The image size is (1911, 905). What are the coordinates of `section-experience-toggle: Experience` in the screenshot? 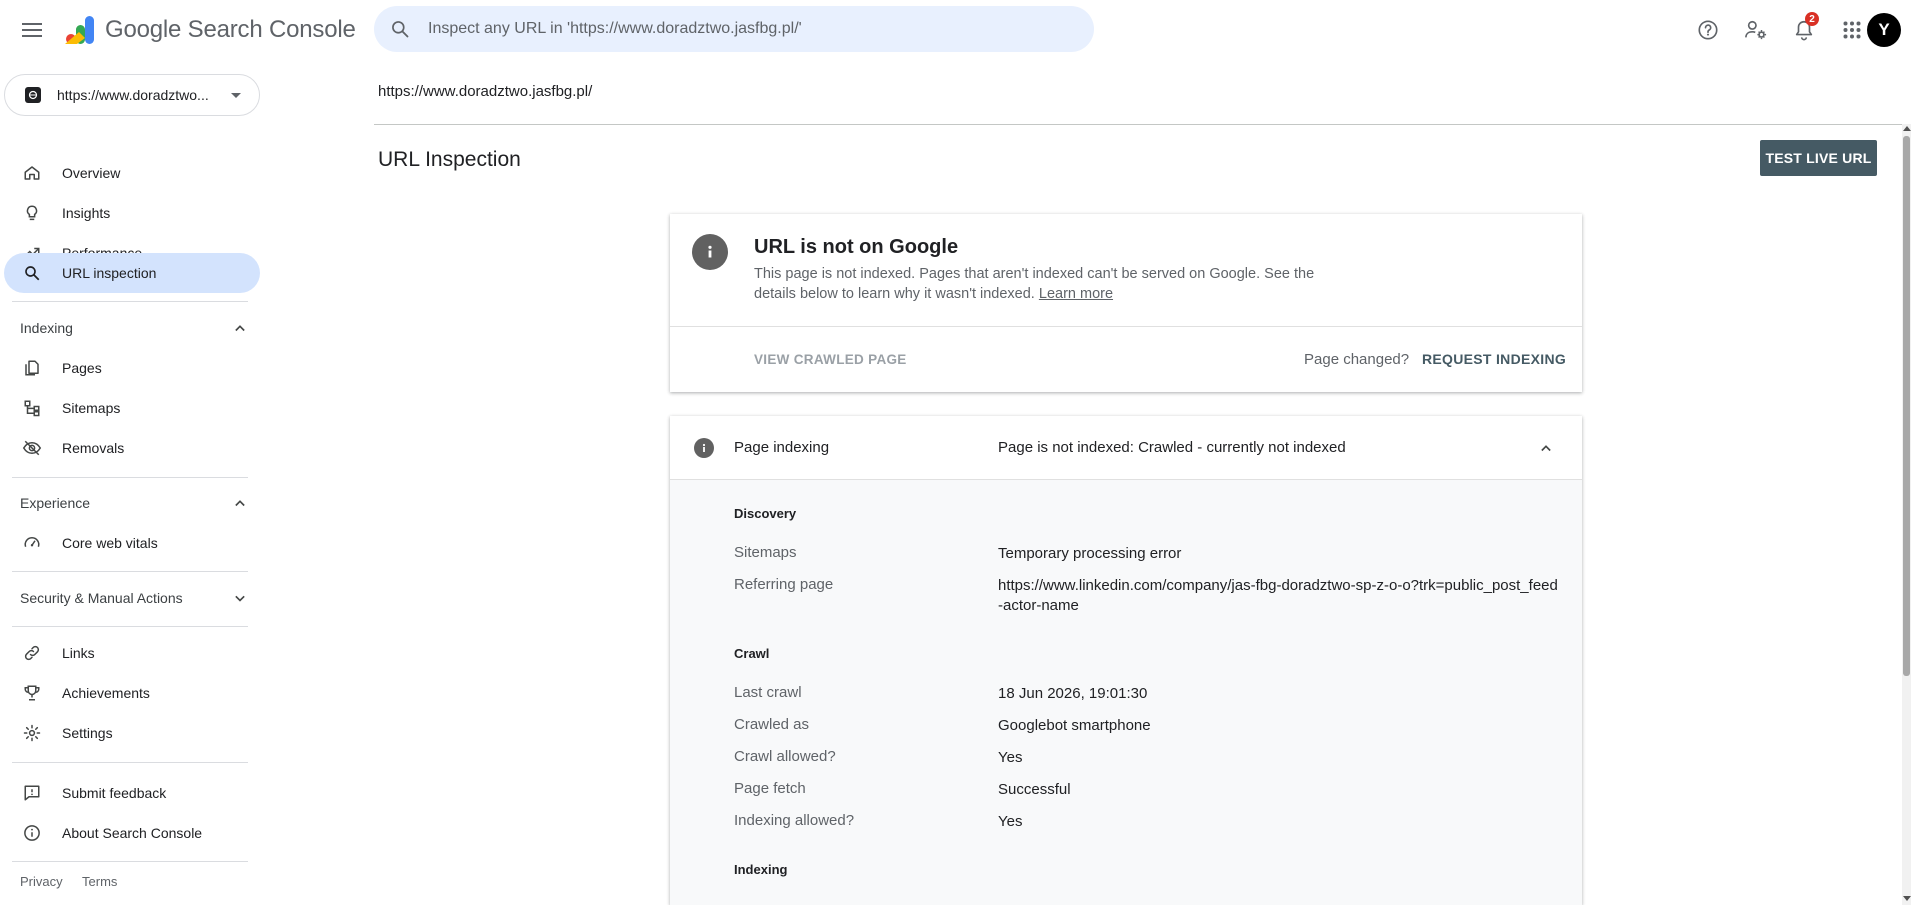 It's located at (130, 503).